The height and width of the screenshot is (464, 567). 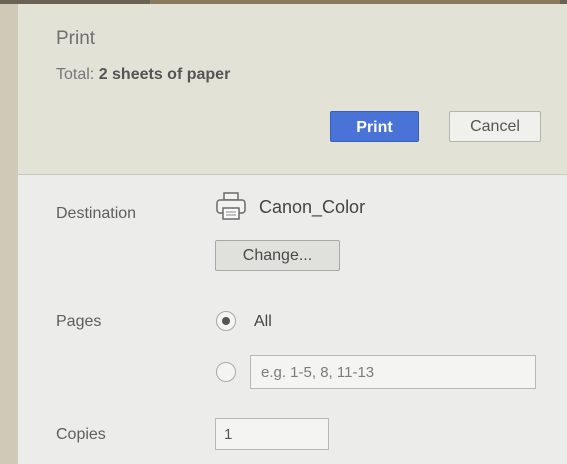 What do you see at coordinates (263, 321) in the screenshot?
I see `pages-all-label: All` at bounding box center [263, 321].